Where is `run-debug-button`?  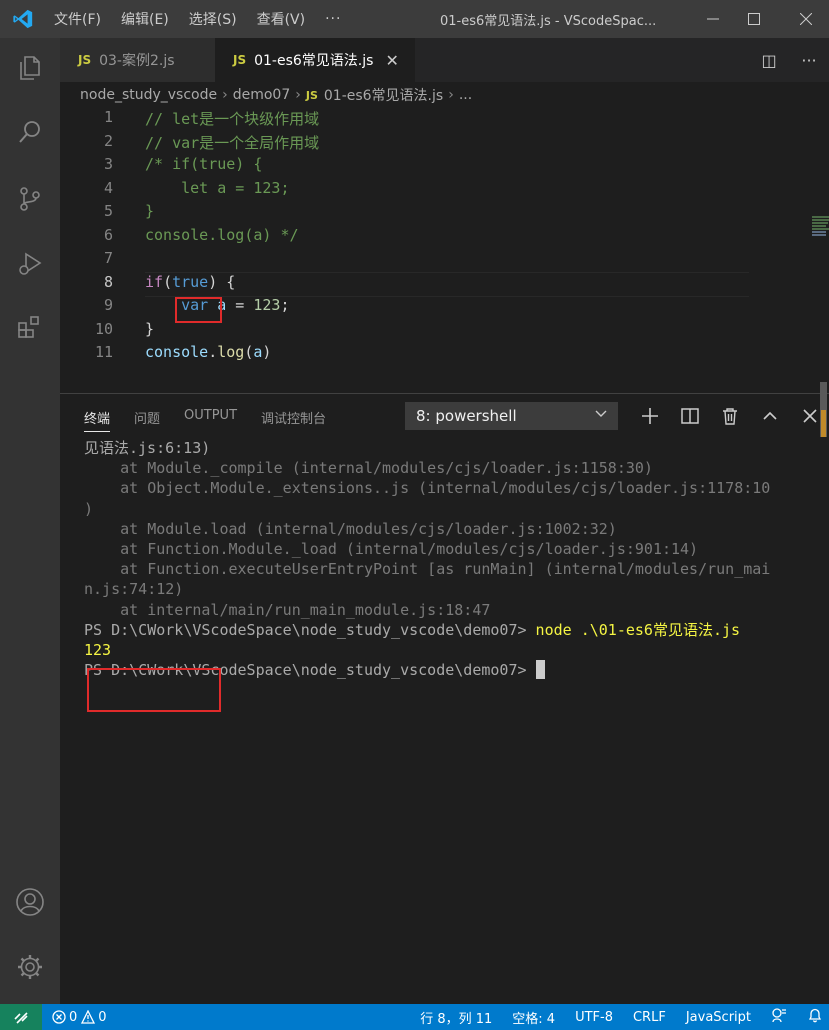 run-debug-button is located at coordinates (30, 264).